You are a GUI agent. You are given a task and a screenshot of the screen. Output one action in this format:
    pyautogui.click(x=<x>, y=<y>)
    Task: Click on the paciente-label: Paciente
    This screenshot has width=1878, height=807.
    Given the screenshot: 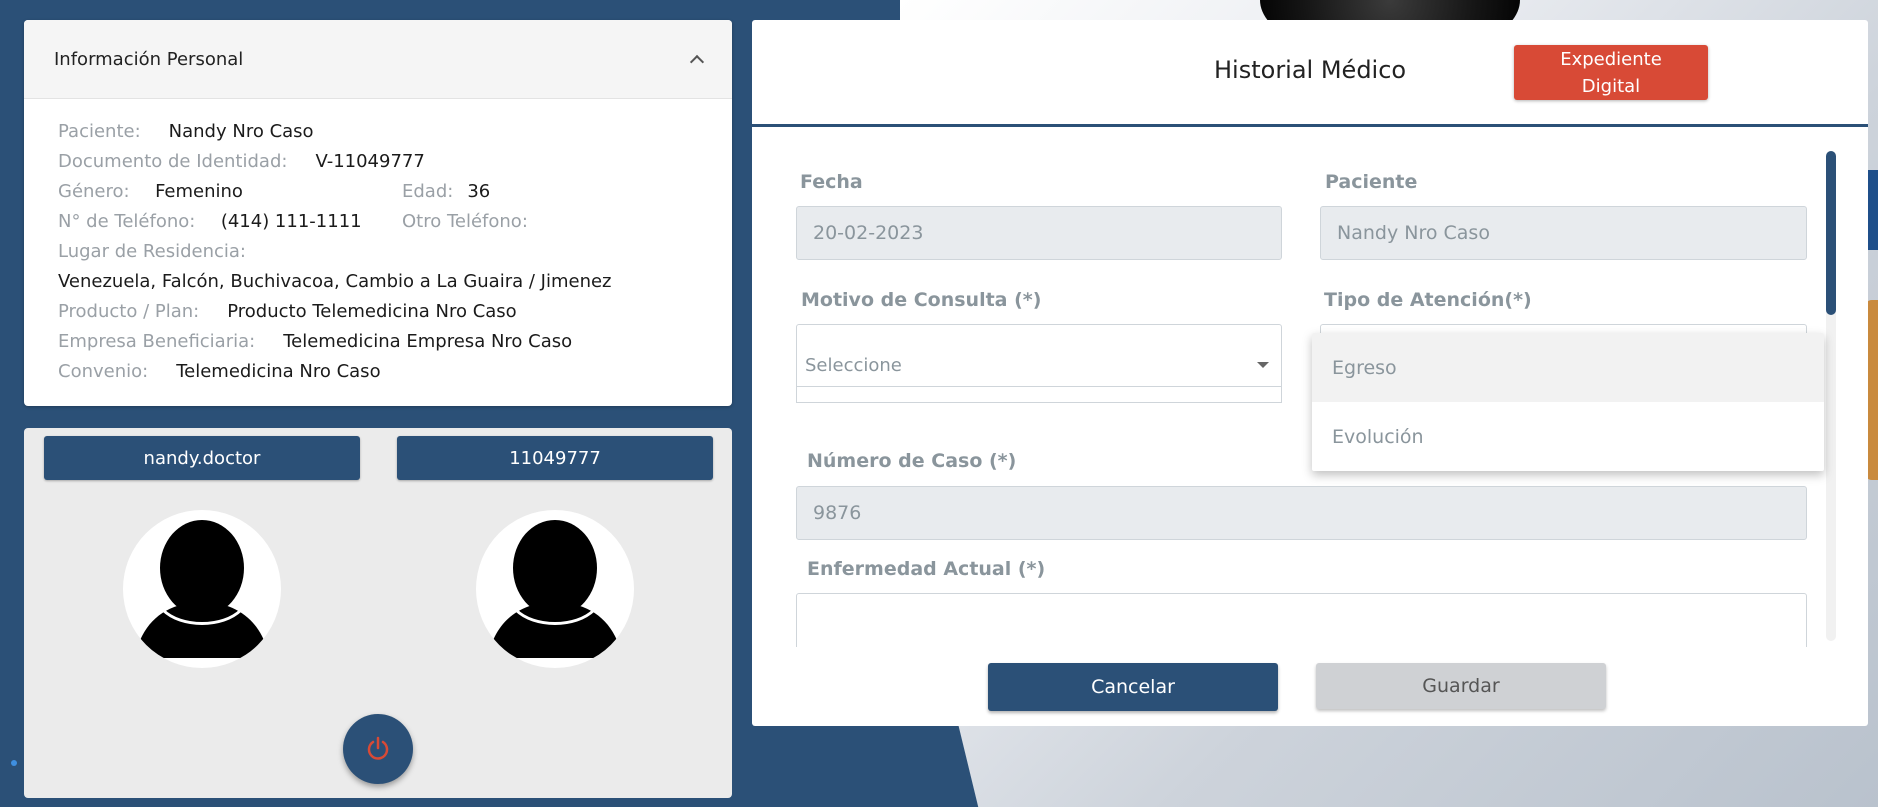 What is the action you would take?
    pyautogui.click(x=1371, y=182)
    